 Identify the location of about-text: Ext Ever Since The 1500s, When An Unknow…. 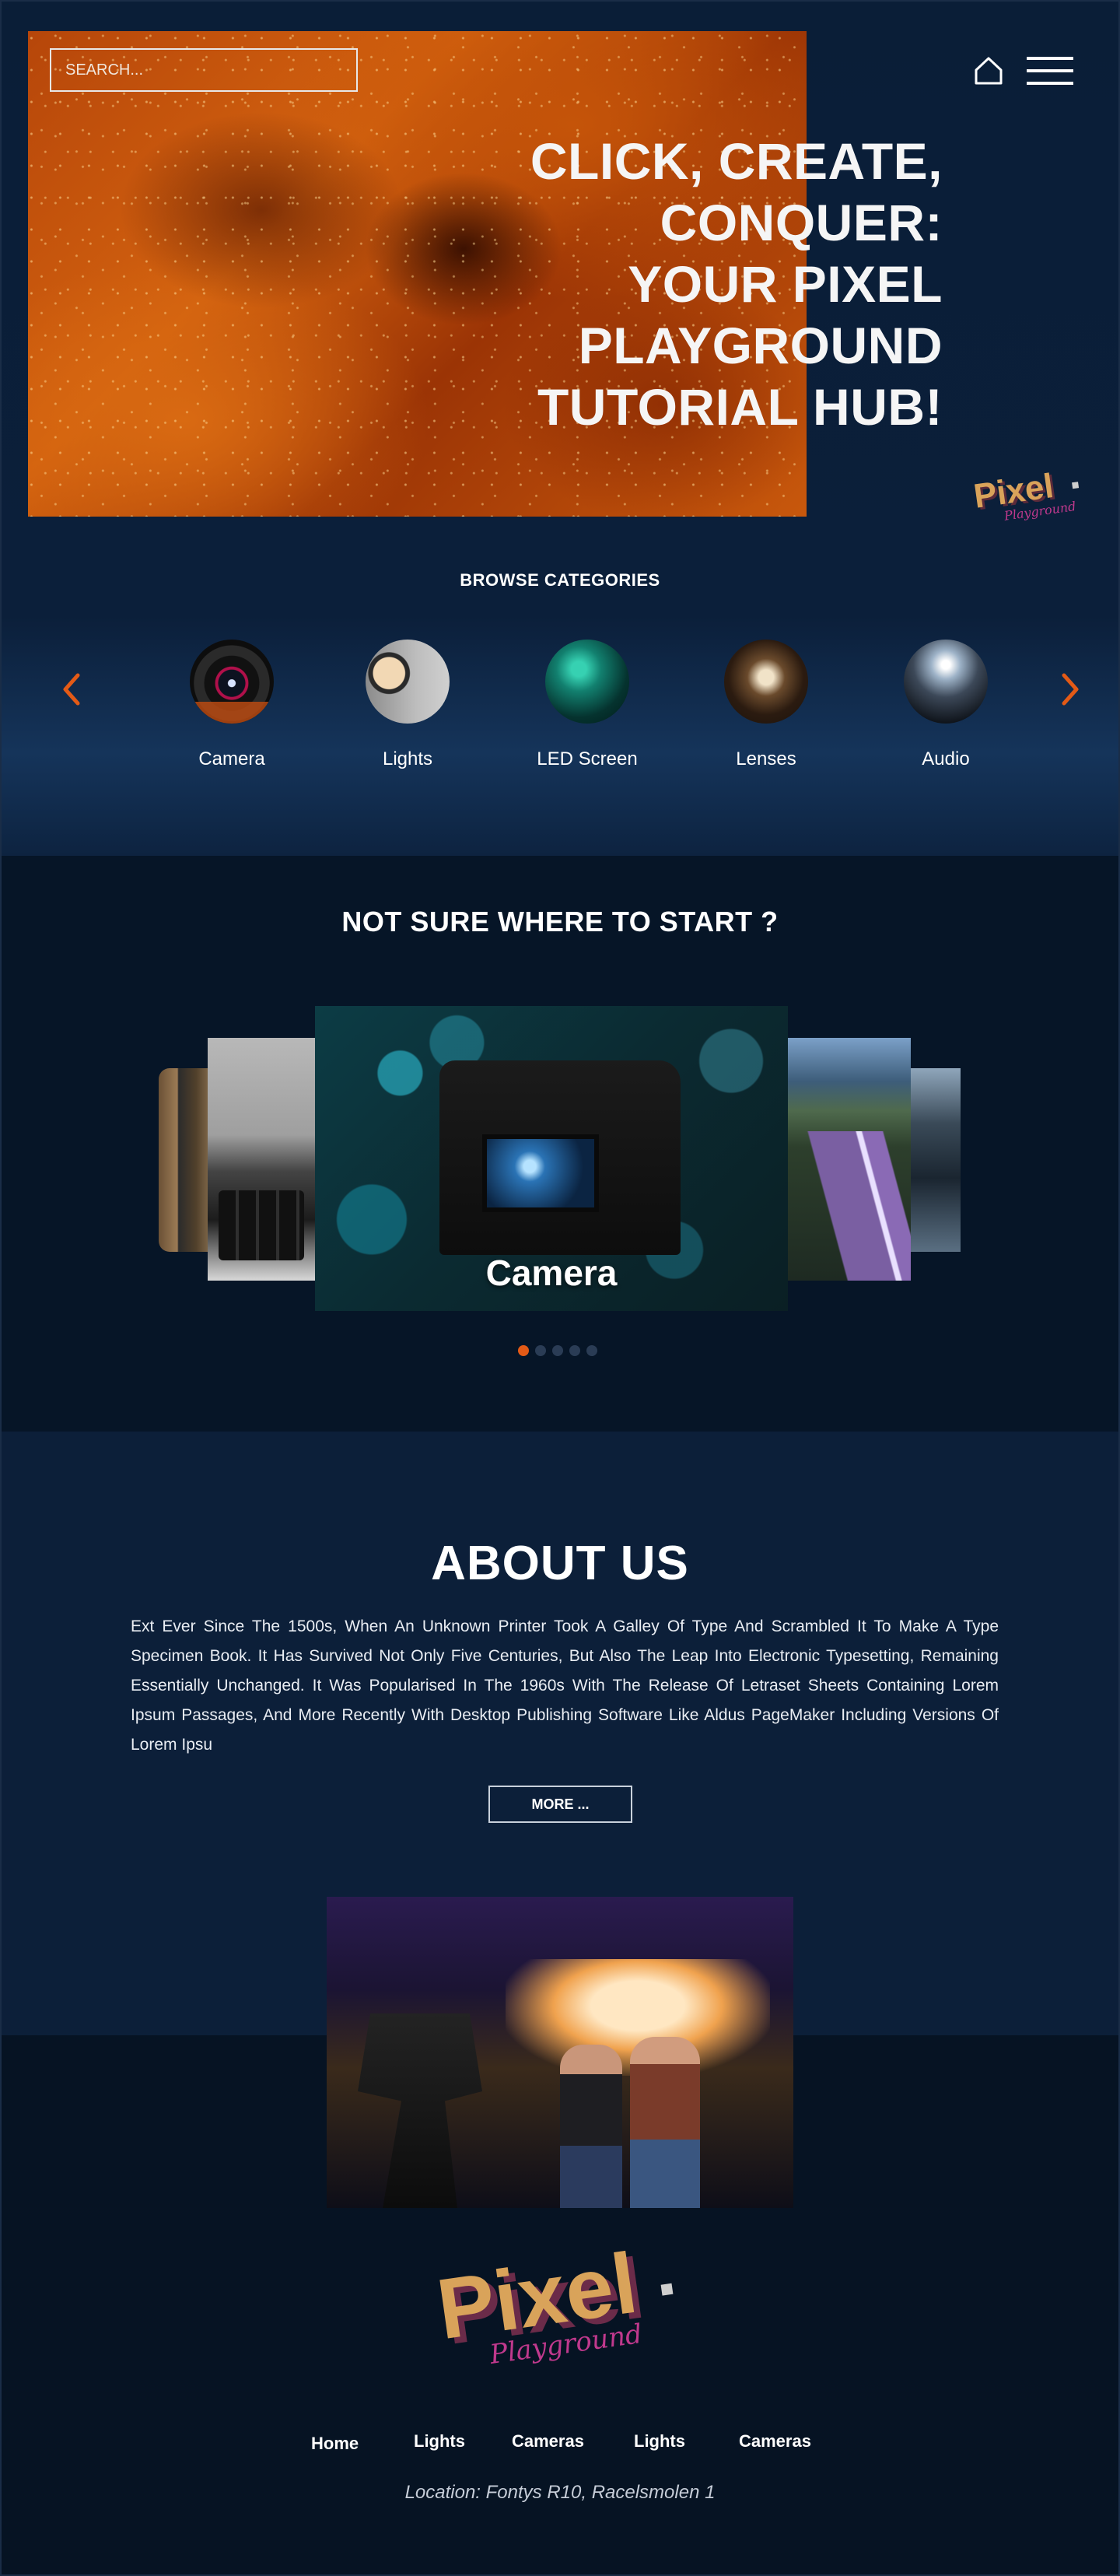
(565, 1686).